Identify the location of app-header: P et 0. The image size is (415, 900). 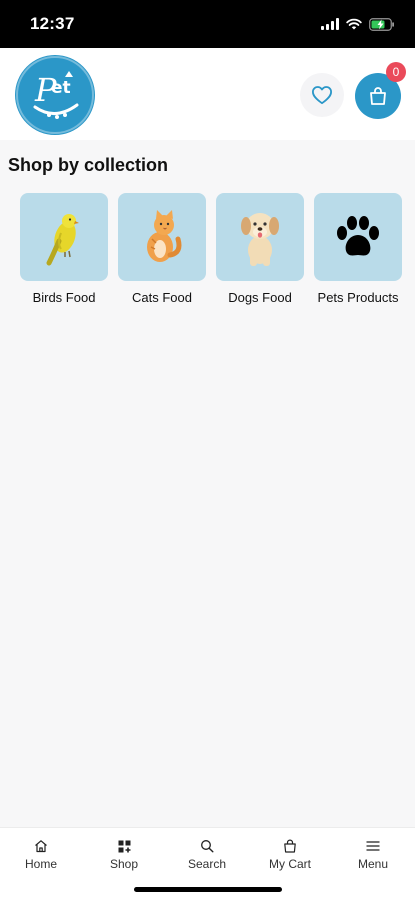
(207, 94).